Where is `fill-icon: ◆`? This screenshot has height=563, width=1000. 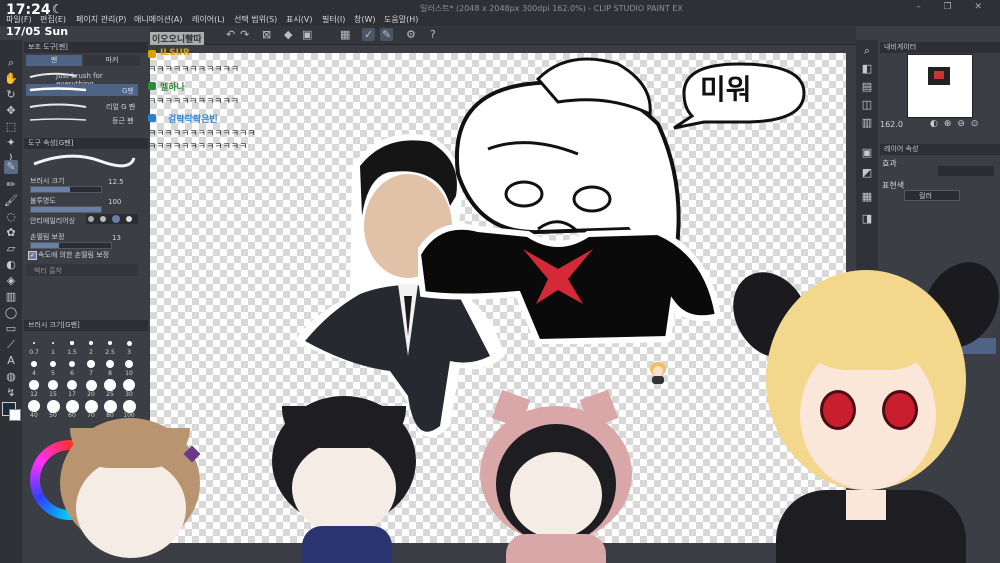
fill-icon: ◆ is located at coordinates (288, 34).